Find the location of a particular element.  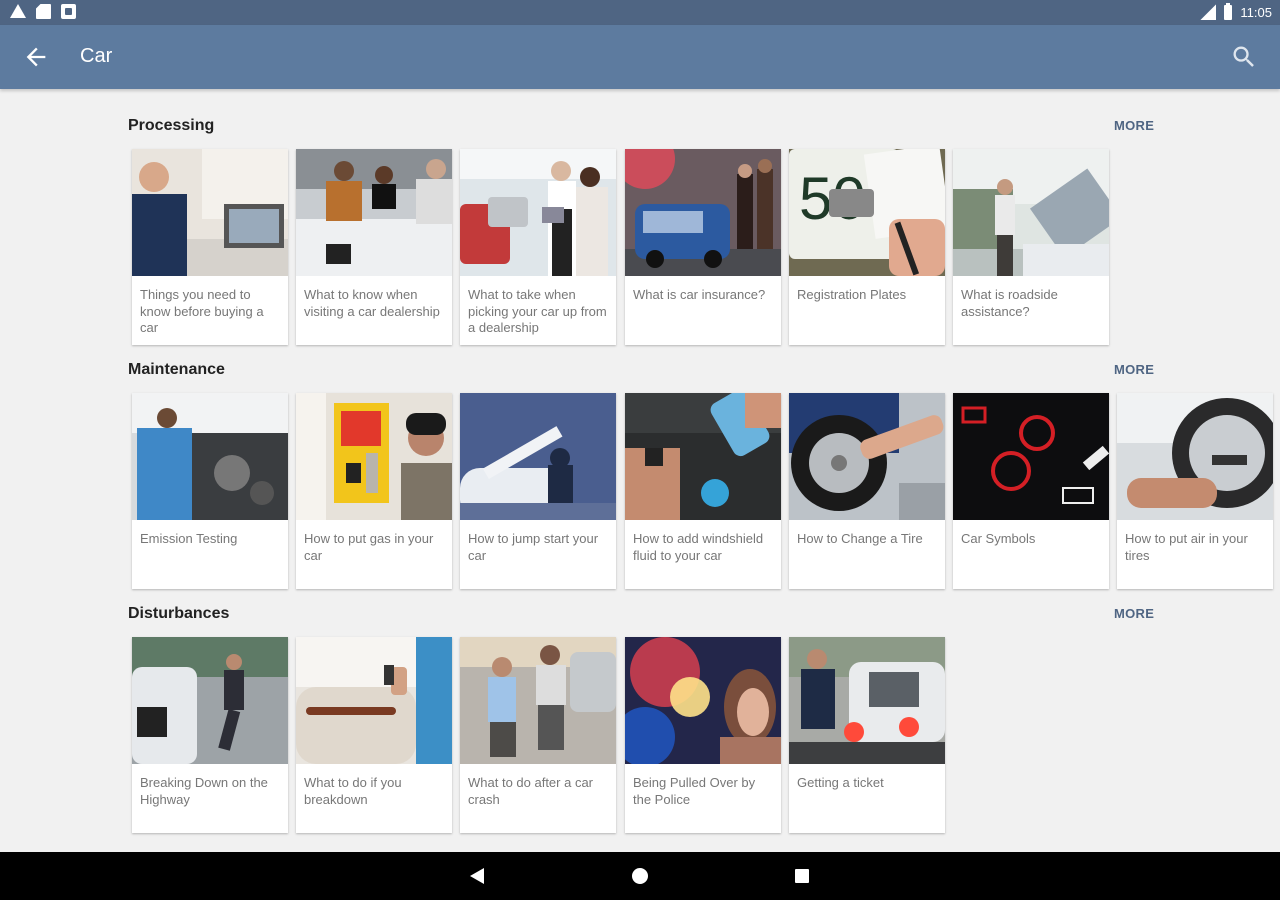

card-label: What to do after a car crash is located at coordinates (531, 791).